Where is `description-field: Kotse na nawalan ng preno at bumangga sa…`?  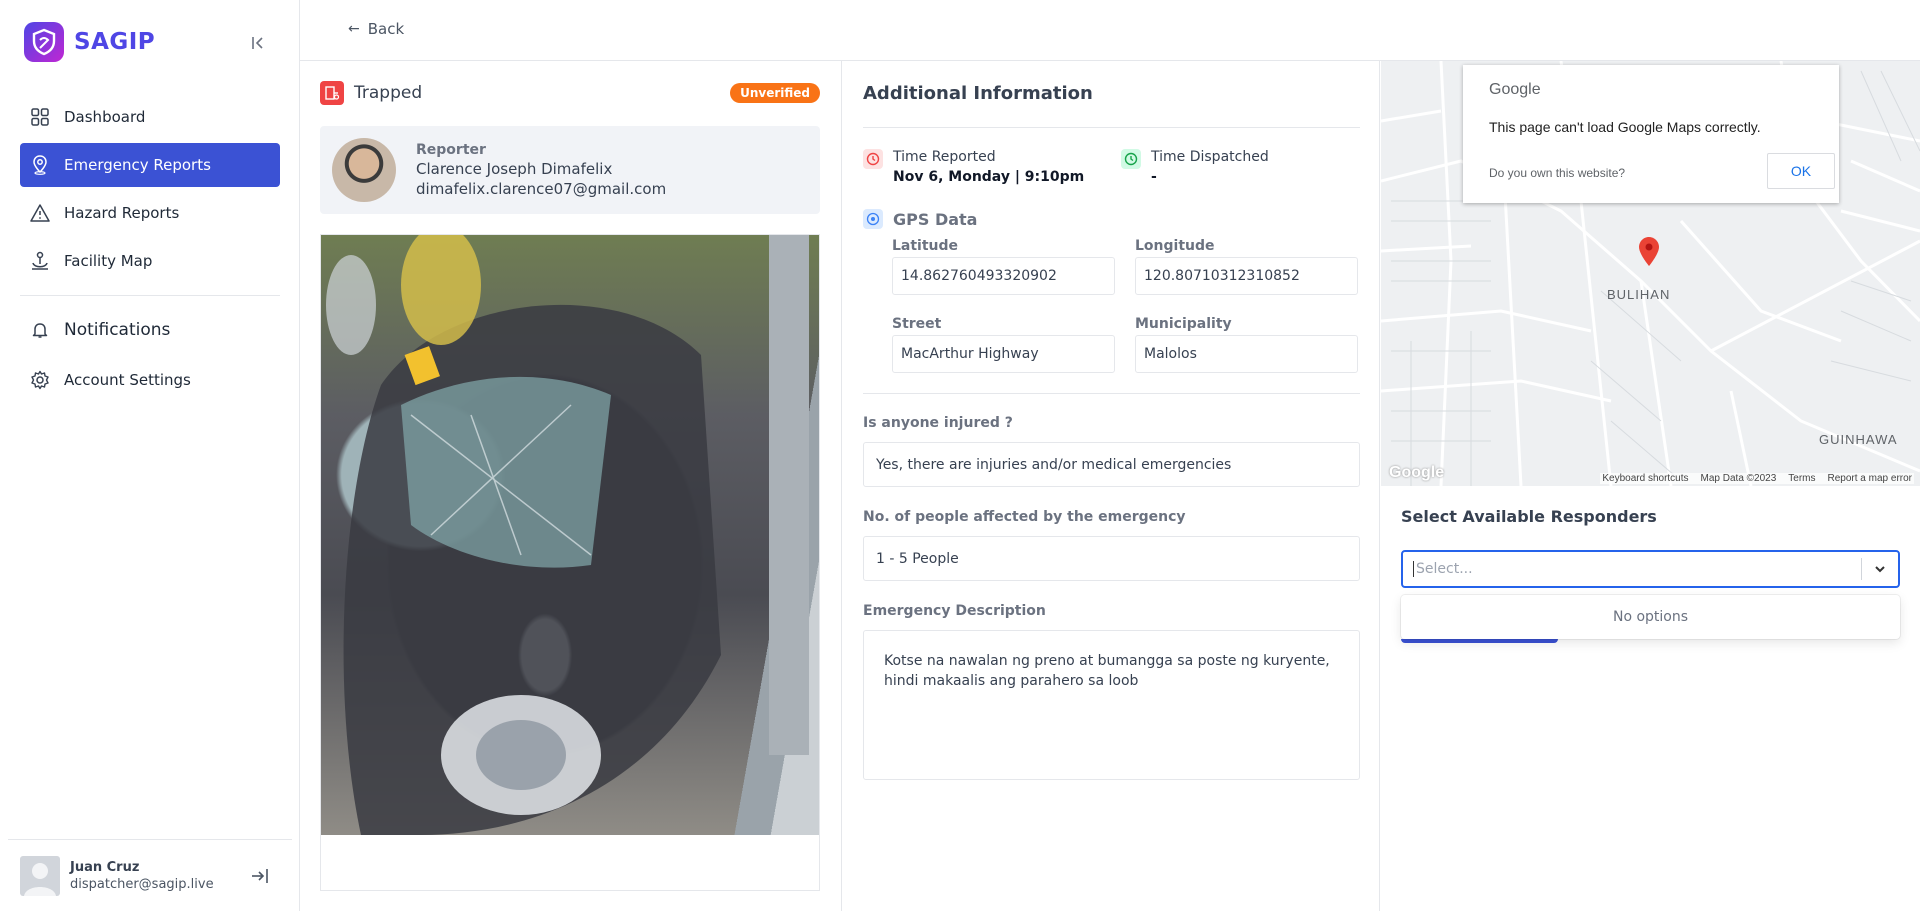 description-field: Kotse na nawalan ng preno at bumangga sa… is located at coordinates (1111, 705).